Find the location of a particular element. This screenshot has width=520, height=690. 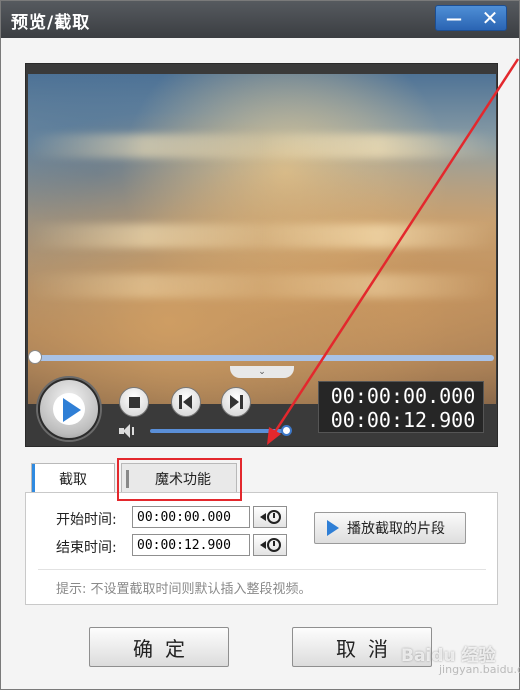

time-display: 00:00:00.000 00:00:12.900 is located at coordinates (401, 407).